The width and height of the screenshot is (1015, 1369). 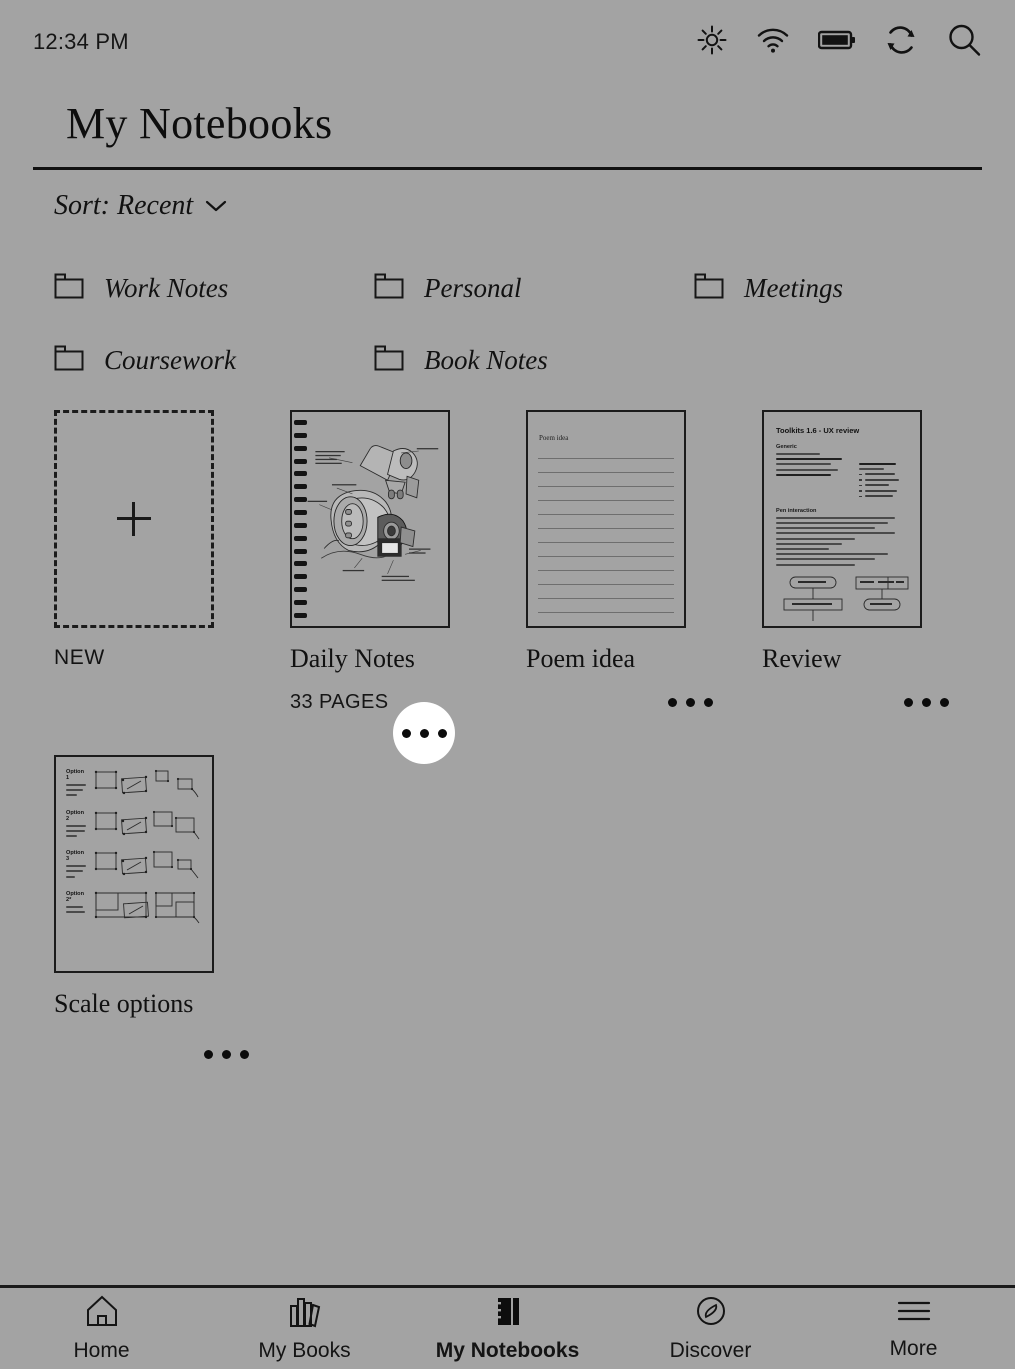 What do you see at coordinates (373, 513) in the screenshot?
I see `mechanical-sketch` at bounding box center [373, 513].